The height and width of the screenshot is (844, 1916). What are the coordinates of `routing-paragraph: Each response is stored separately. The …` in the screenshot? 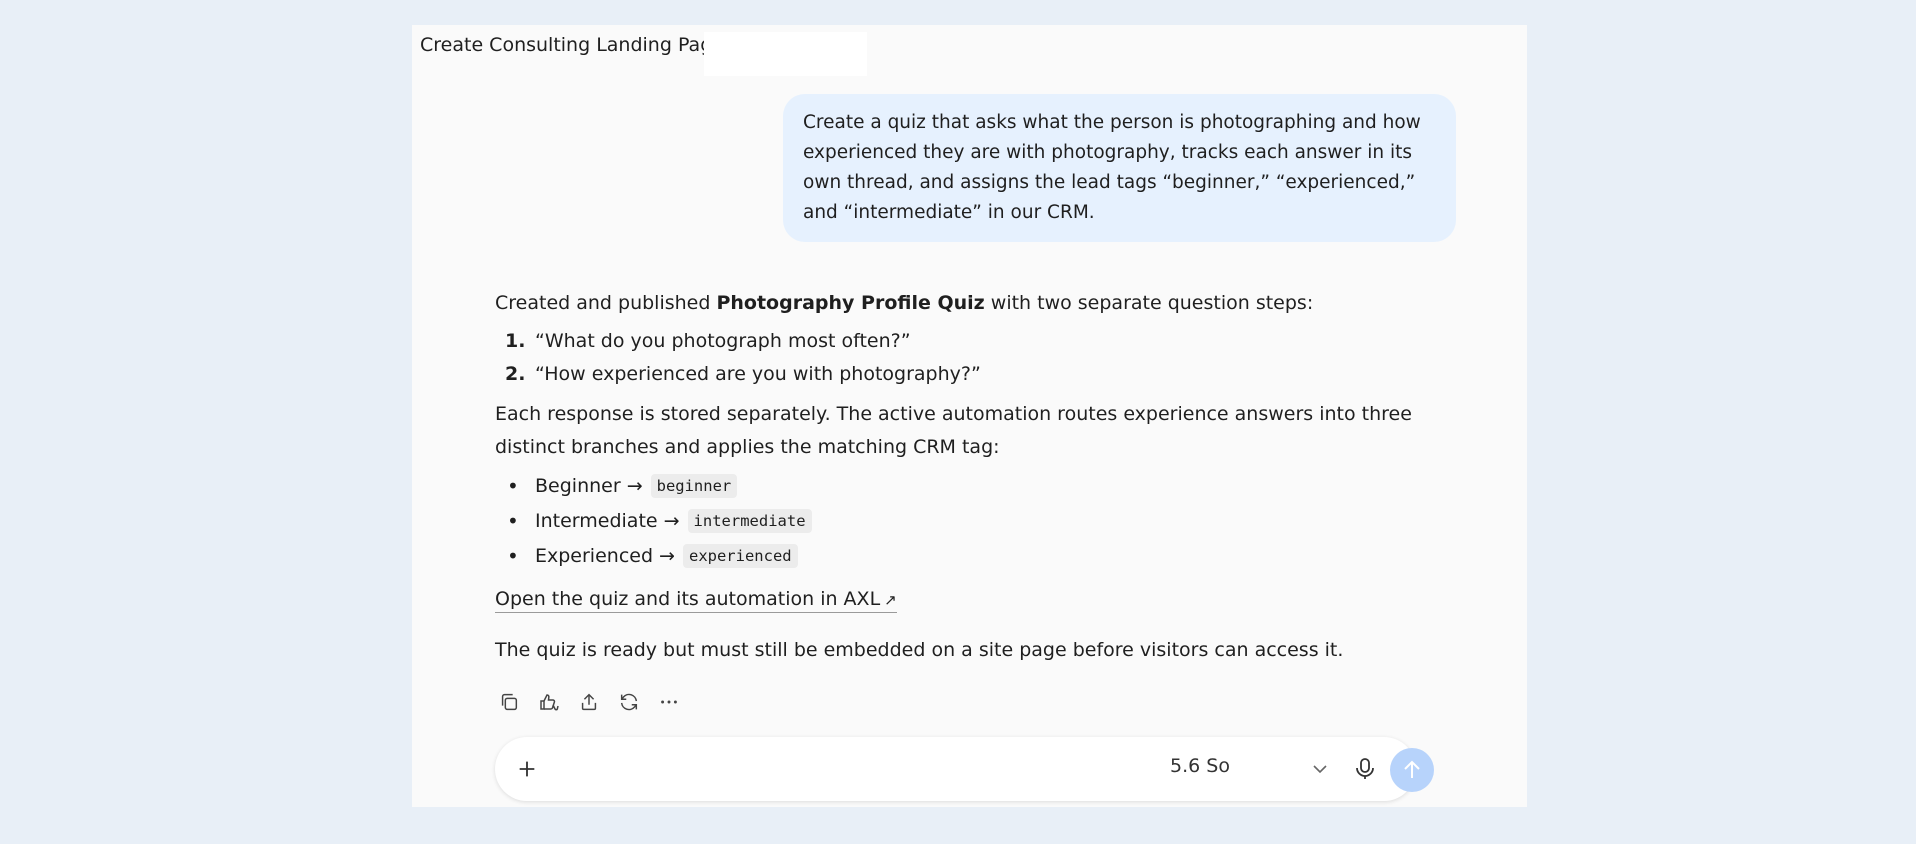 It's located at (953, 430).